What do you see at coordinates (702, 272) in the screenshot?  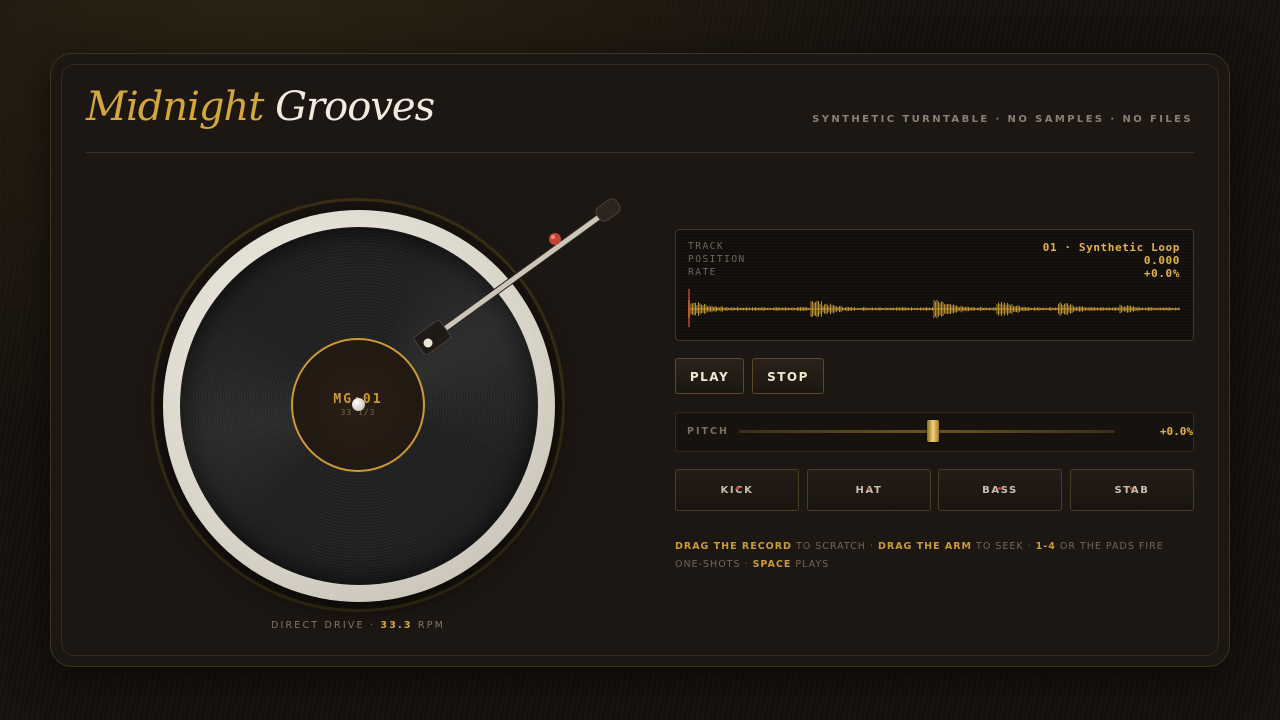 I see `rate-key: RATE` at bounding box center [702, 272].